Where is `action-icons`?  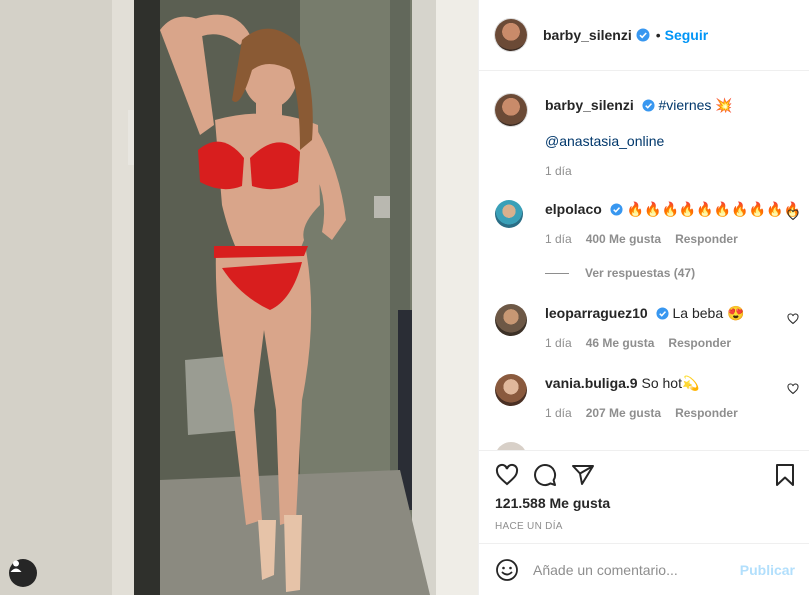
action-icons is located at coordinates (545, 475).